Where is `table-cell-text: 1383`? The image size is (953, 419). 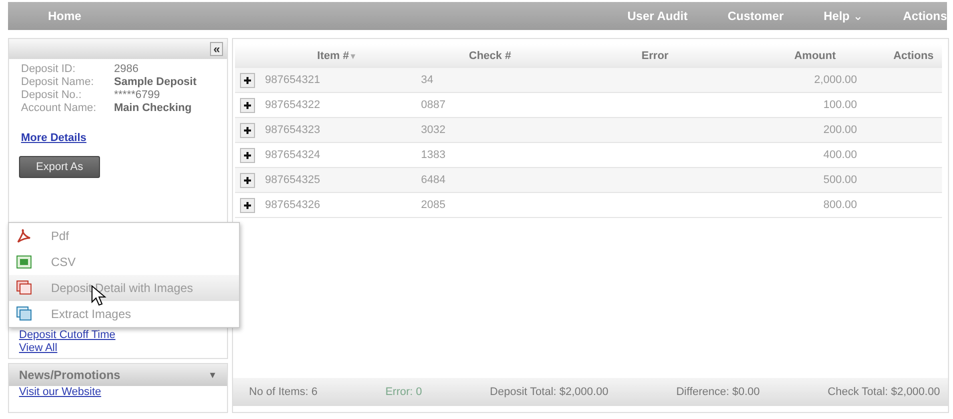 table-cell-text: 1383 is located at coordinates (433, 155).